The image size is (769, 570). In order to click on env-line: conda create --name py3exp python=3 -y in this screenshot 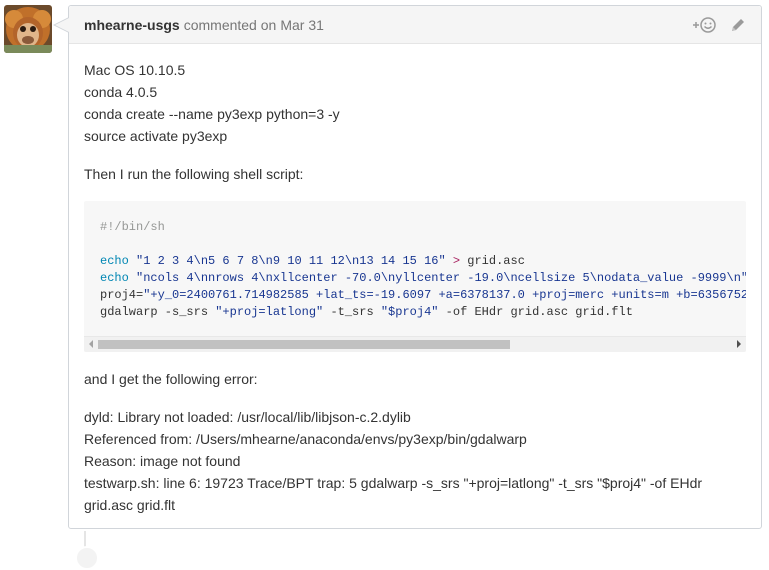, I will do `click(212, 114)`.